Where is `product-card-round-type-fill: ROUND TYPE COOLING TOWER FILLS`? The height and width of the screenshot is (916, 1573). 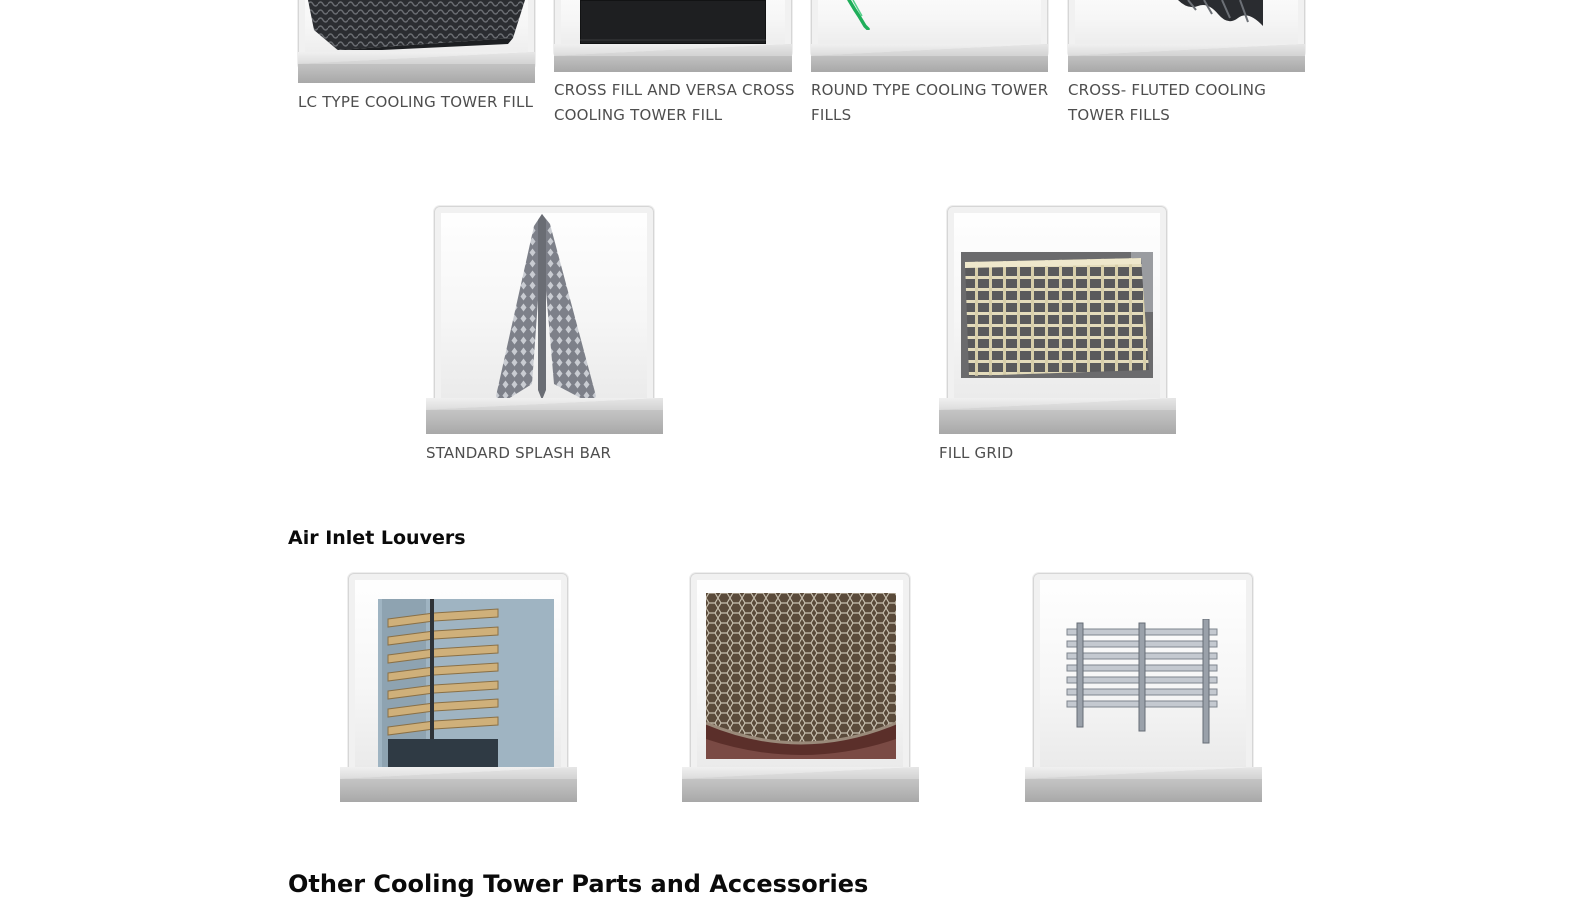
product-card-round-type-fill: ROUND TYPE COOLING TOWER FILLS is located at coordinates (929, 65).